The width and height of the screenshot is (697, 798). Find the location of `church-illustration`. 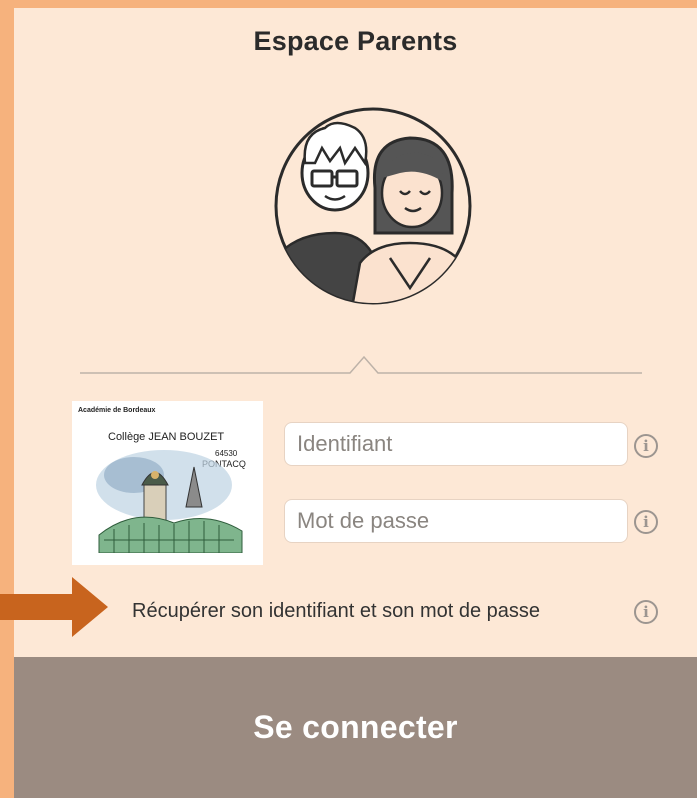

church-illustration is located at coordinates (169, 501).